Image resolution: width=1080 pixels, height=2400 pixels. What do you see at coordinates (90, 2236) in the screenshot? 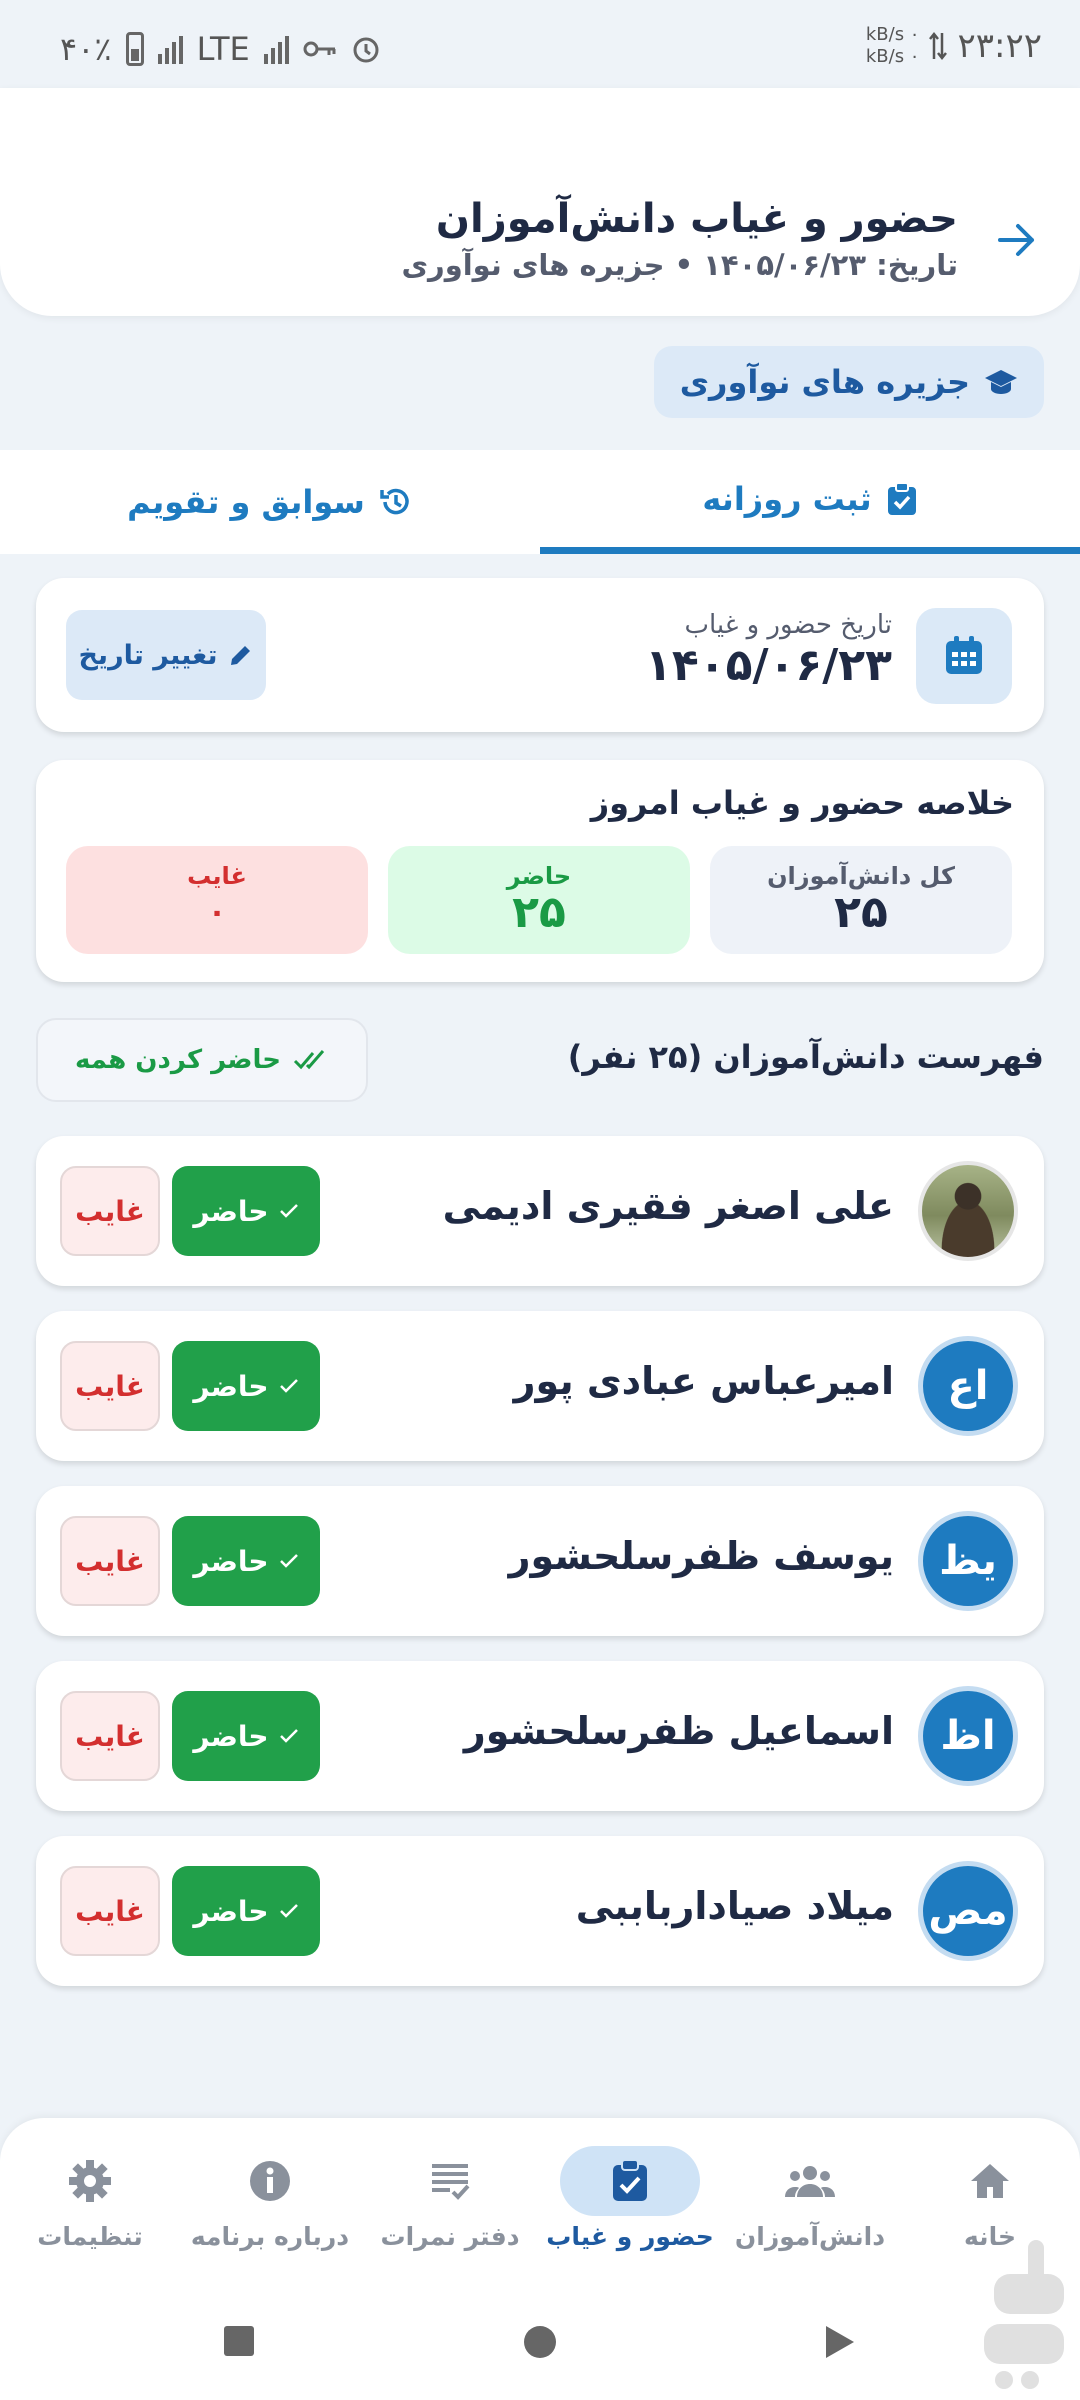
I see `nav-settings-label: تنظیمات` at bounding box center [90, 2236].